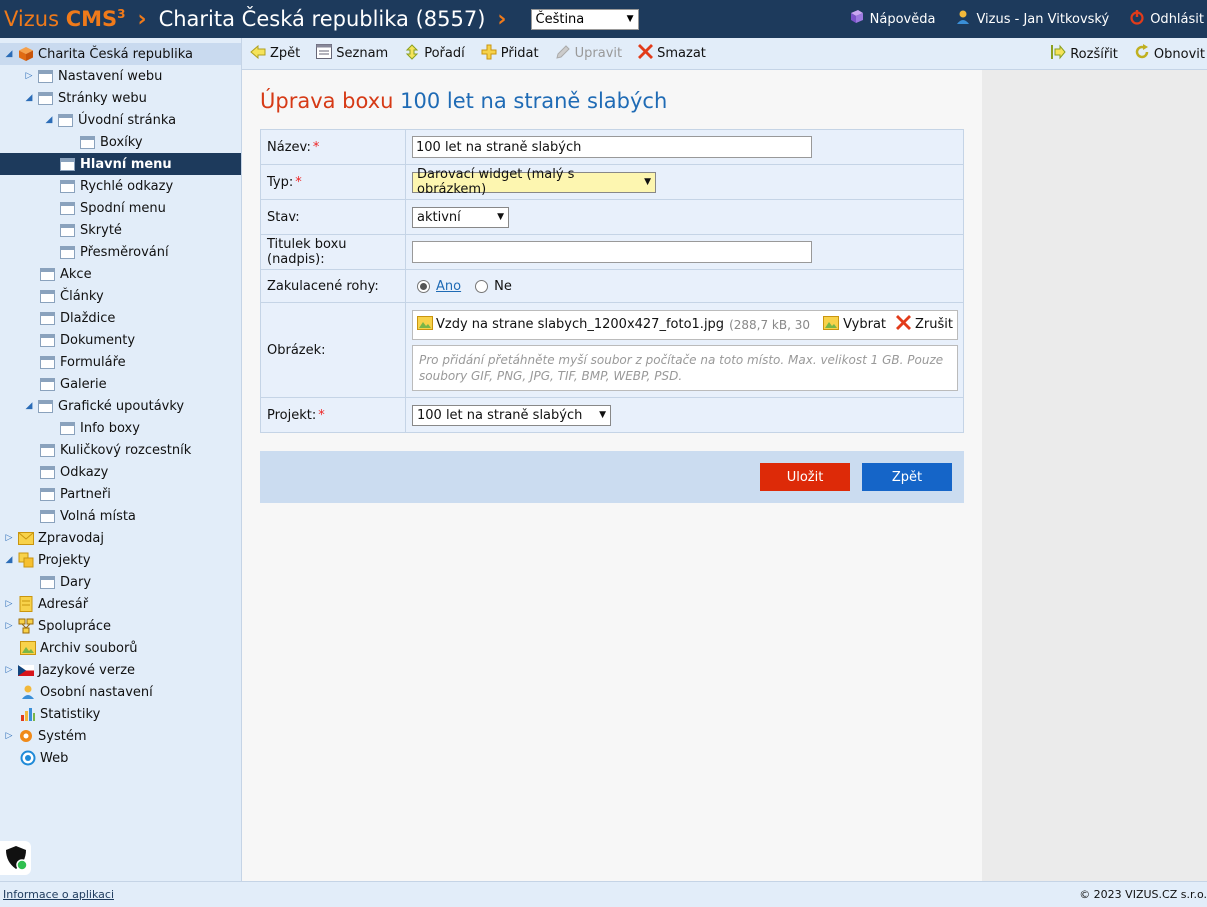 This screenshot has height=907, width=1207. What do you see at coordinates (854, 324) in the screenshot?
I see `select-file-button: Vybrat` at bounding box center [854, 324].